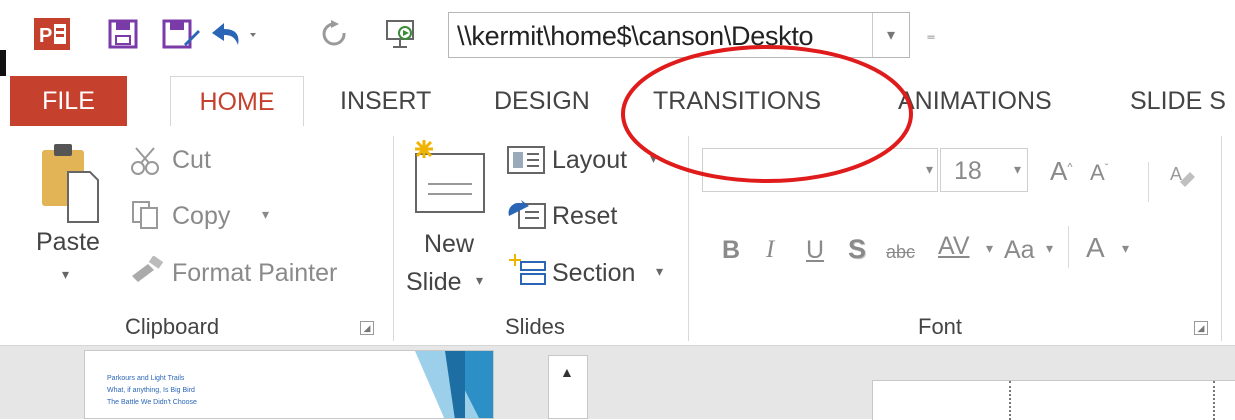  Describe the element at coordinates (1183, 175) in the screenshot. I see `clear-formatting-icon: A` at that location.